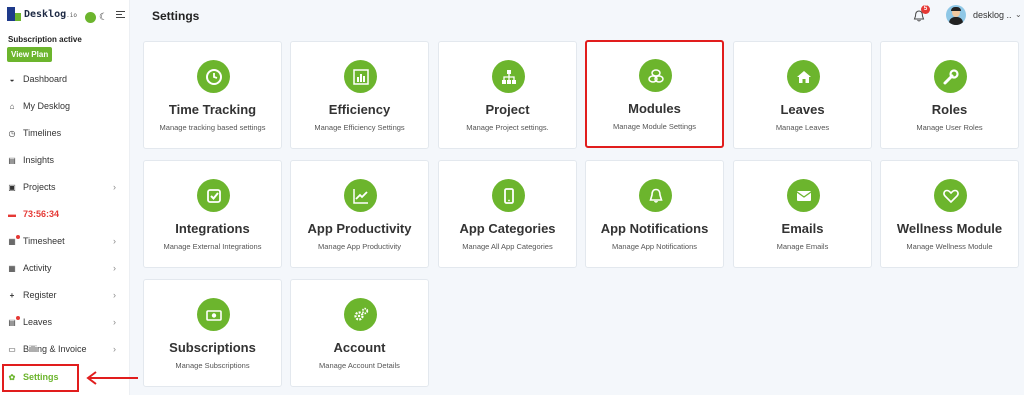 This screenshot has height=395, width=1024. I want to click on sidebar-item-label: Timesheet, so click(44, 241).